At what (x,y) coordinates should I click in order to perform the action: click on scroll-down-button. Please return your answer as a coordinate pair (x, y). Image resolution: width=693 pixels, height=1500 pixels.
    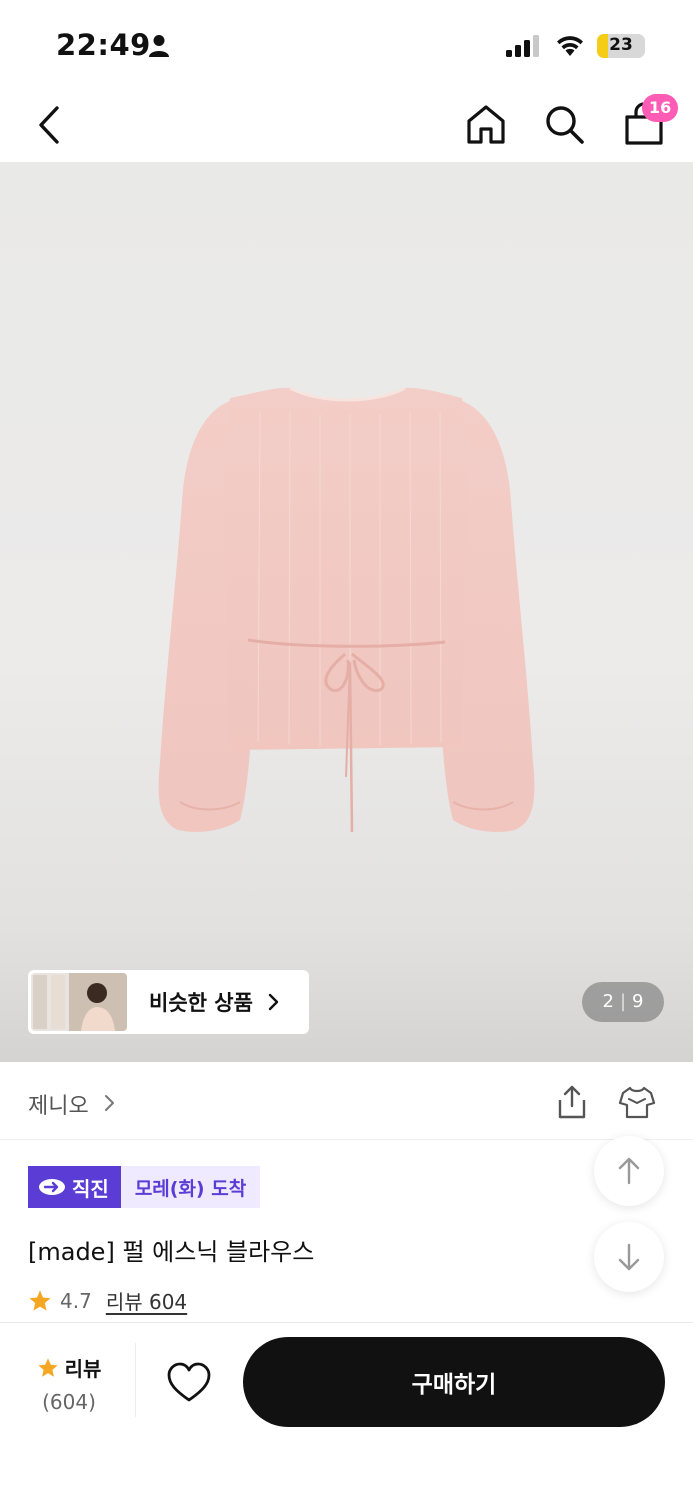
    Looking at the image, I should click on (629, 1257).